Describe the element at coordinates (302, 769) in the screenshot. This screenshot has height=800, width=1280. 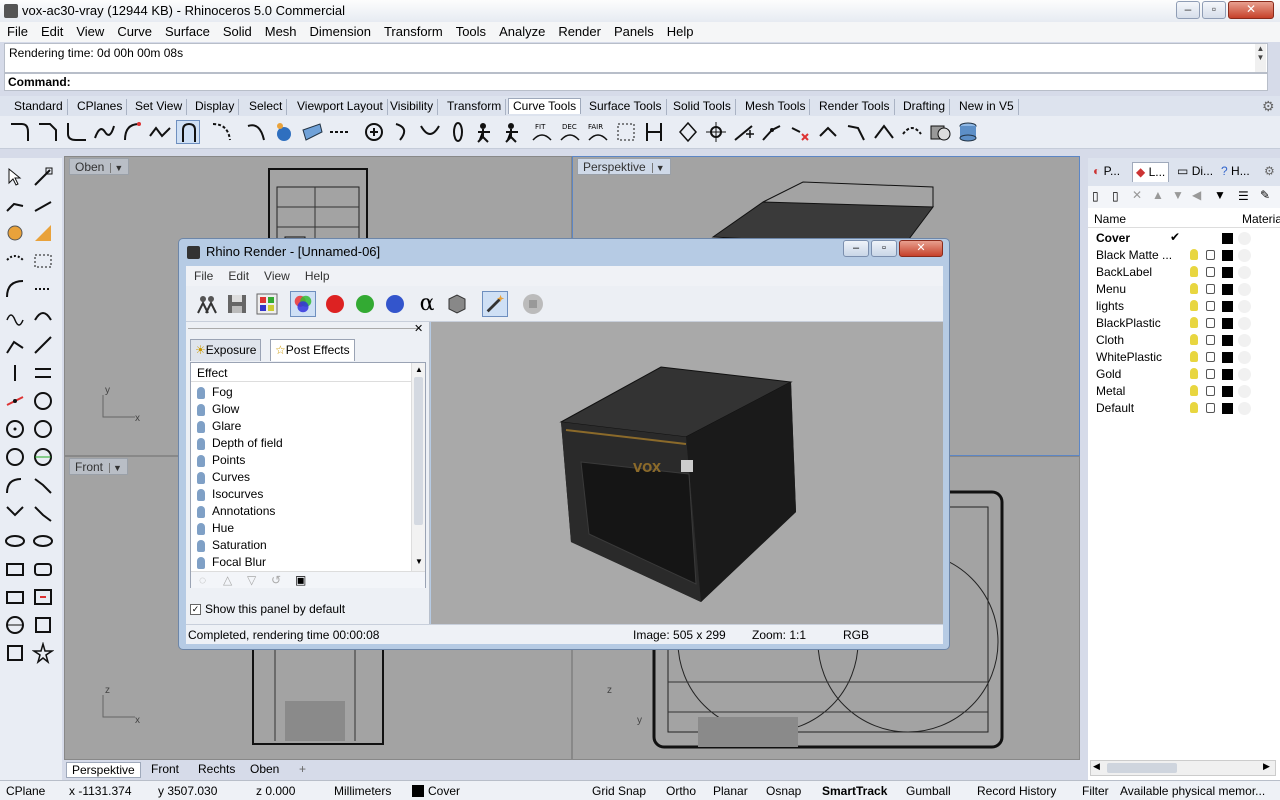
I see `add-viewport-icon: +` at that location.